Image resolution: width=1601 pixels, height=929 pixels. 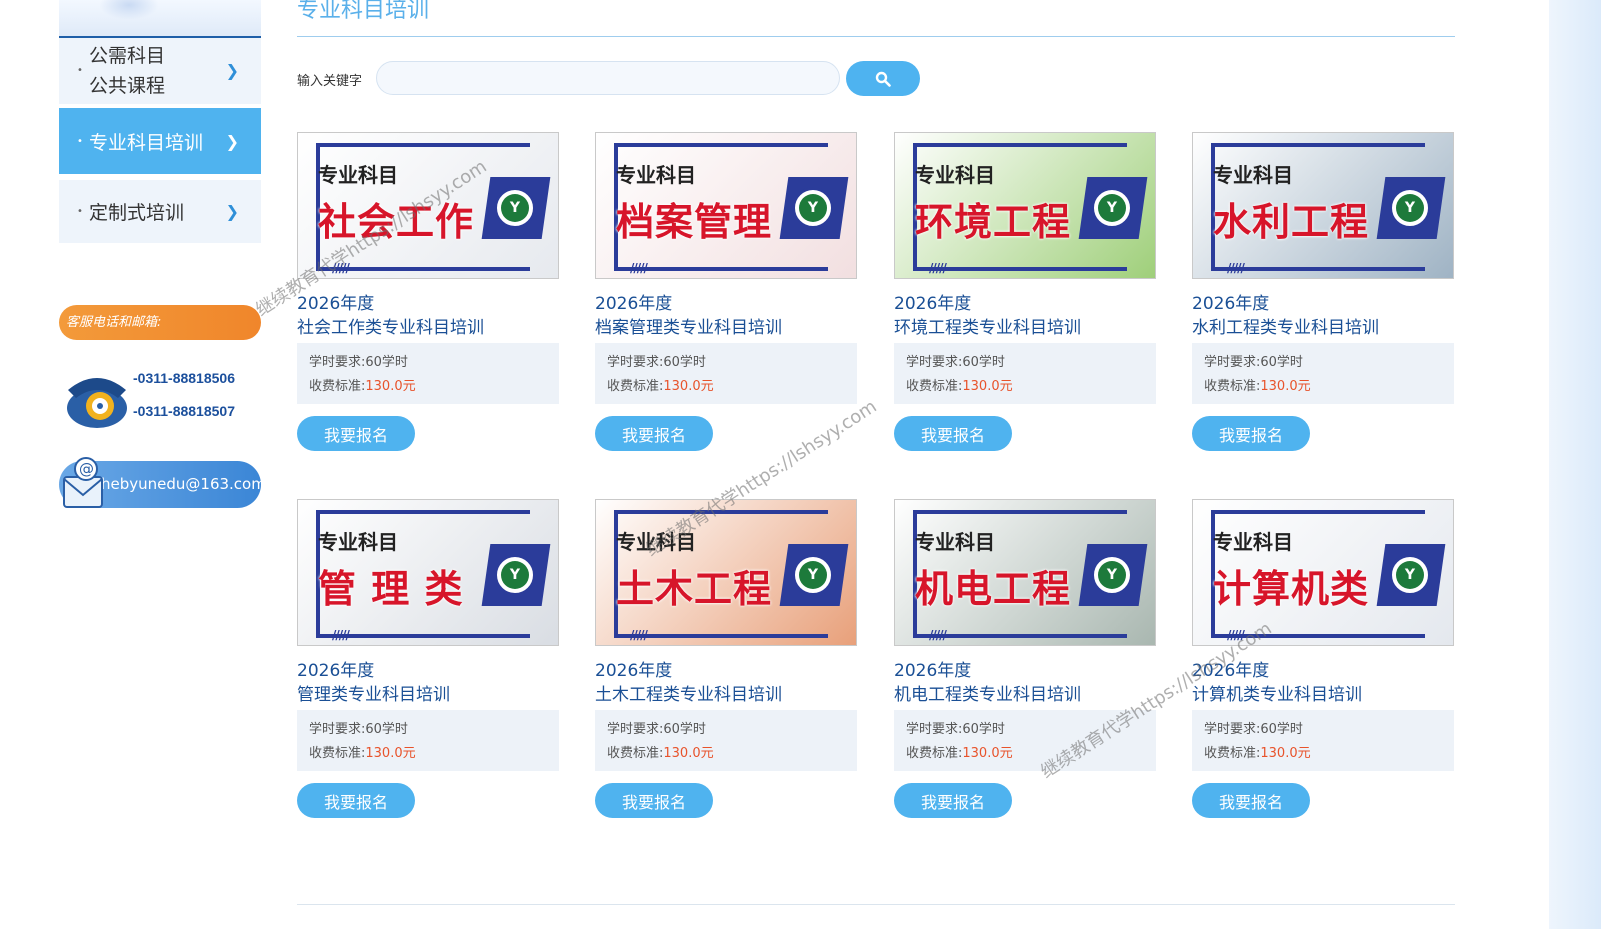 I want to click on course-thumbnail: 专业科目 社会工作 ///// Y, so click(x=428, y=205).